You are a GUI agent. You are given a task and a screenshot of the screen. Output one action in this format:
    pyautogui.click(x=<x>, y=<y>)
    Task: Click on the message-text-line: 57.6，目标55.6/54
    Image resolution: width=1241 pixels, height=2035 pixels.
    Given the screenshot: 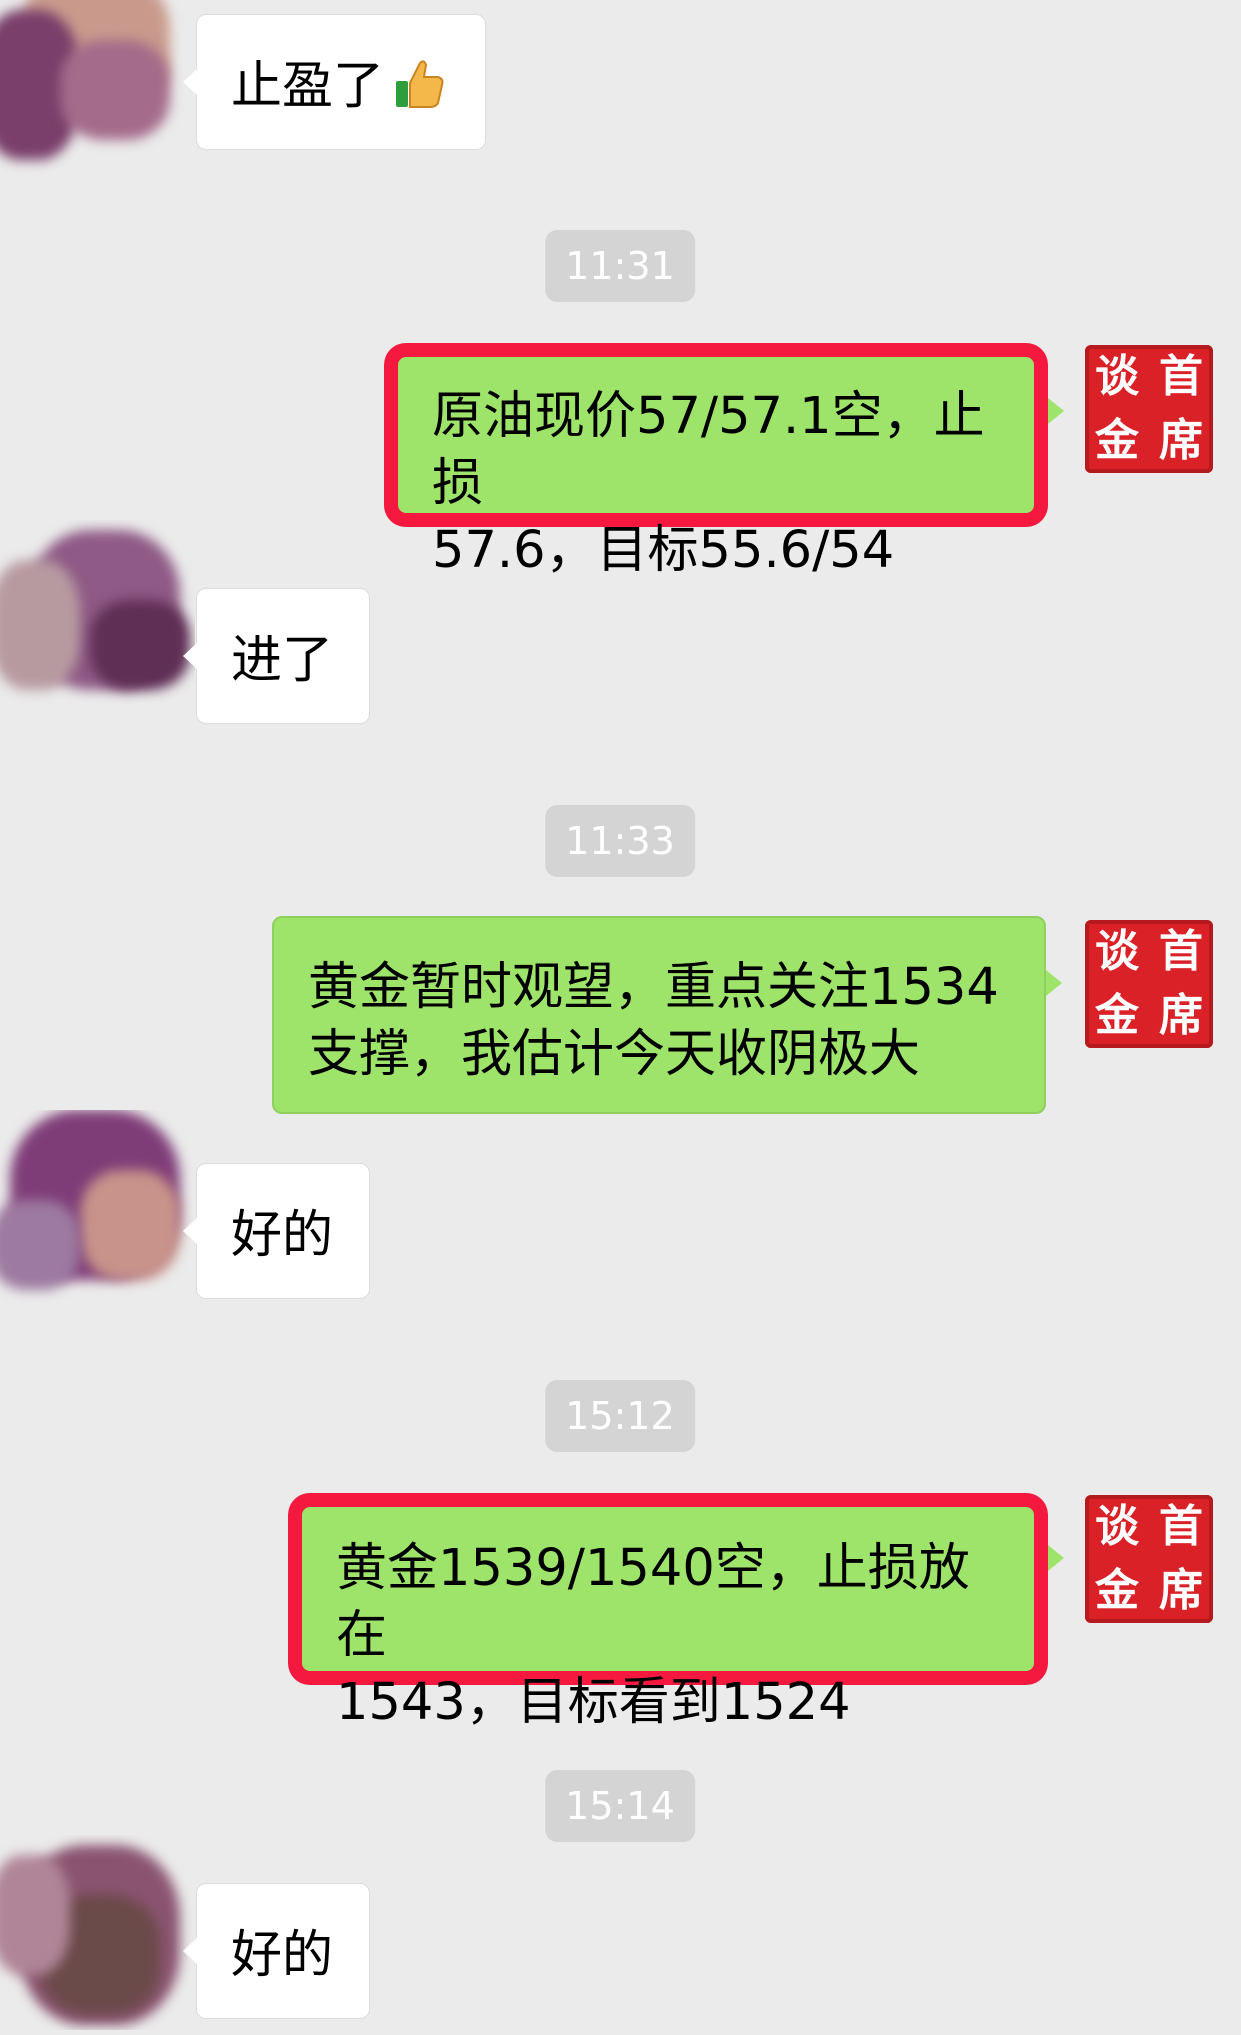 What is the action you would take?
    pyautogui.click(x=663, y=550)
    